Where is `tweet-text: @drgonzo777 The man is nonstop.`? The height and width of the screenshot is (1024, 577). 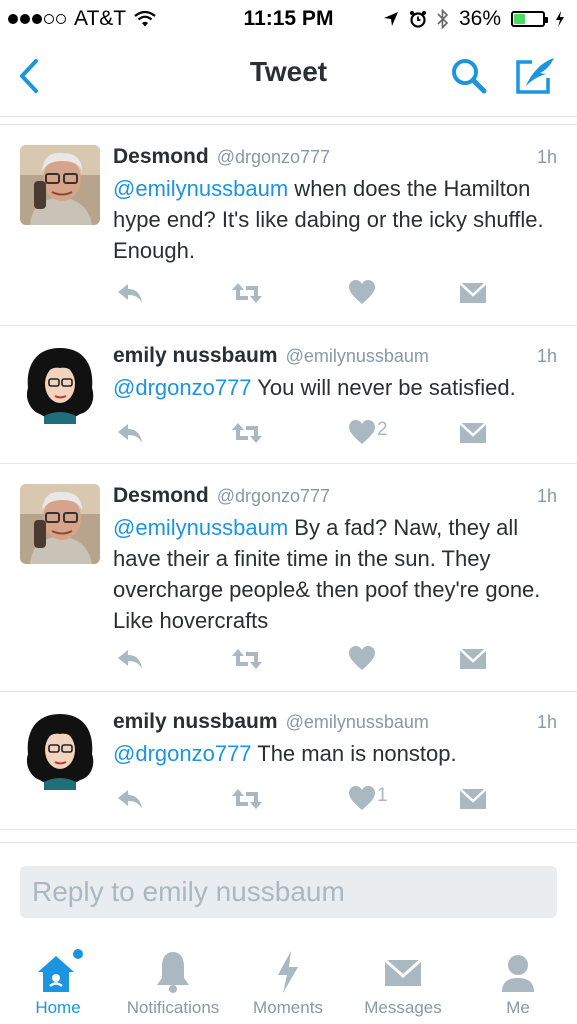
tweet-text: @drgonzo777 The man is nonstop. is located at coordinates (336, 753).